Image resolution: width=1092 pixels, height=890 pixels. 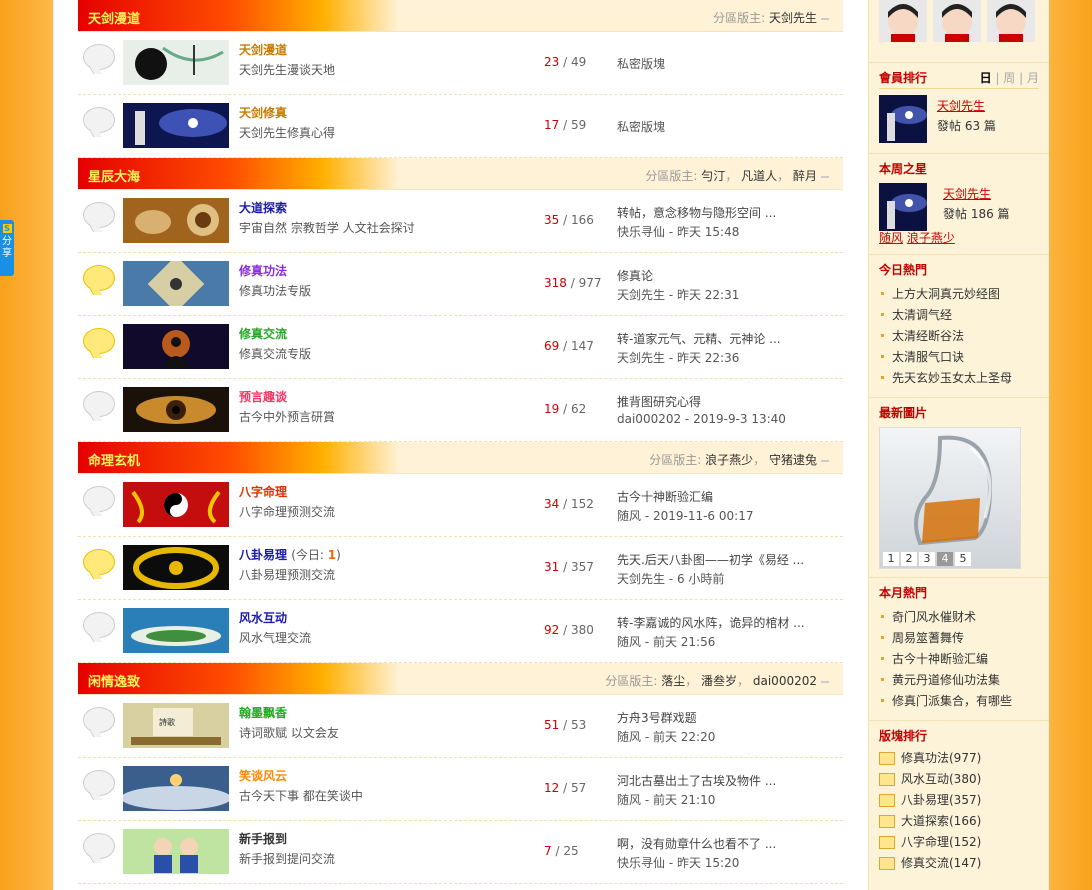 What do you see at coordinates (678, 231) in the screenshot?
I see `last-post-meta: 快乐寻仙 - 昨天 15:48` at bounding box center [678, 231].